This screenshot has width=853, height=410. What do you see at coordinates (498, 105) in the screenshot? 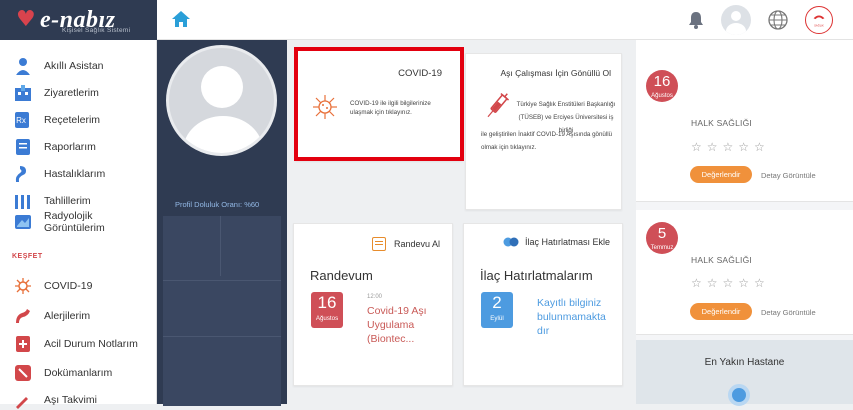
I see `syringe-icon` at bounding box center [498, 105].